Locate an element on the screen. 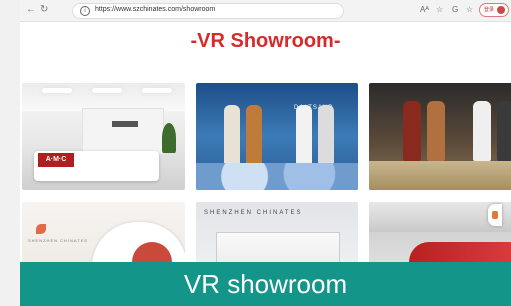 The width and height of the screenshot is (511, 306). caption-text: VR showroom is located at coordinates (265, 284).